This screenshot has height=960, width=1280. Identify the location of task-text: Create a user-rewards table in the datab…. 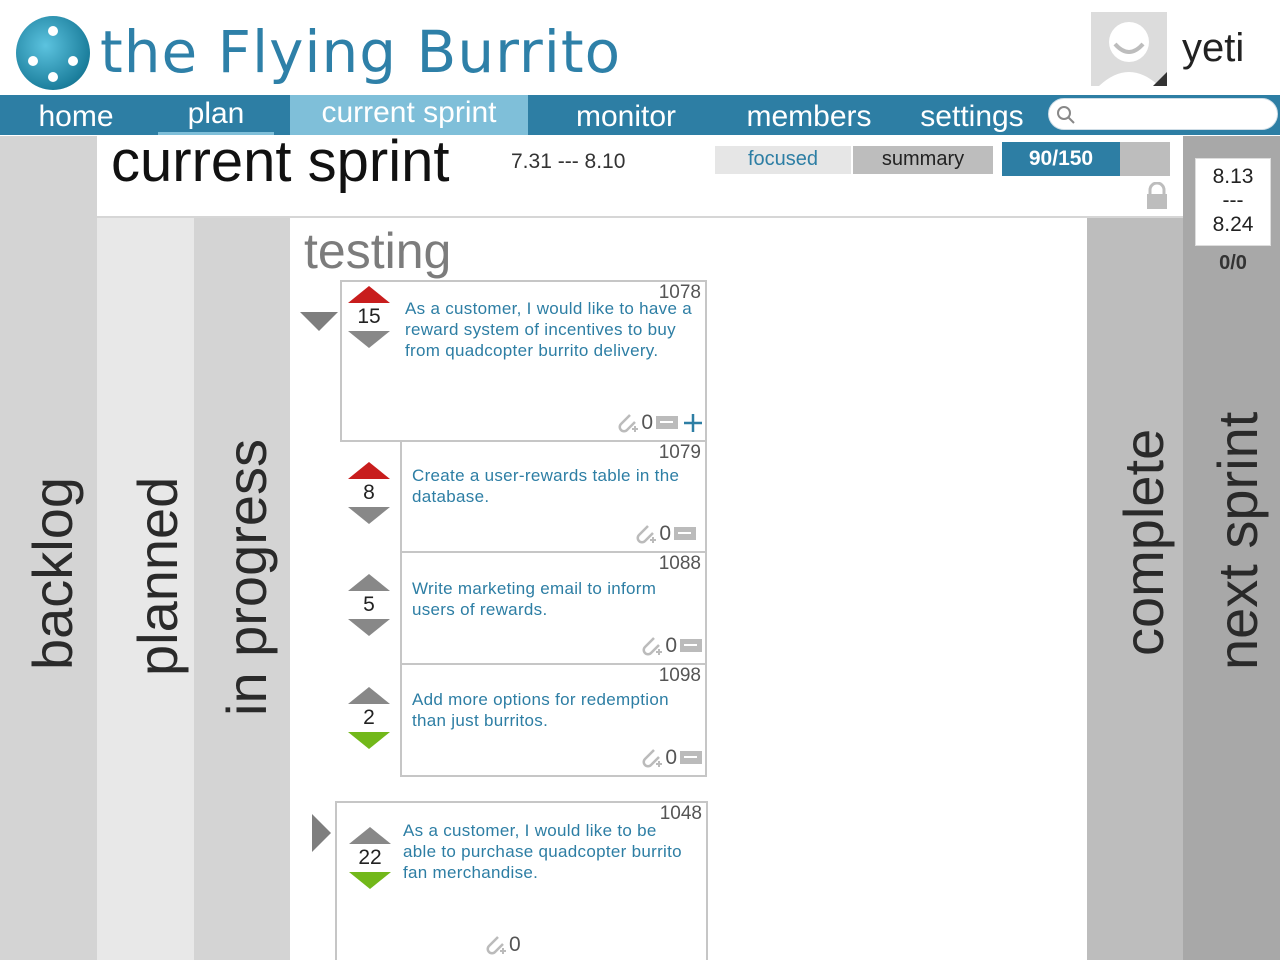
(546, 486).